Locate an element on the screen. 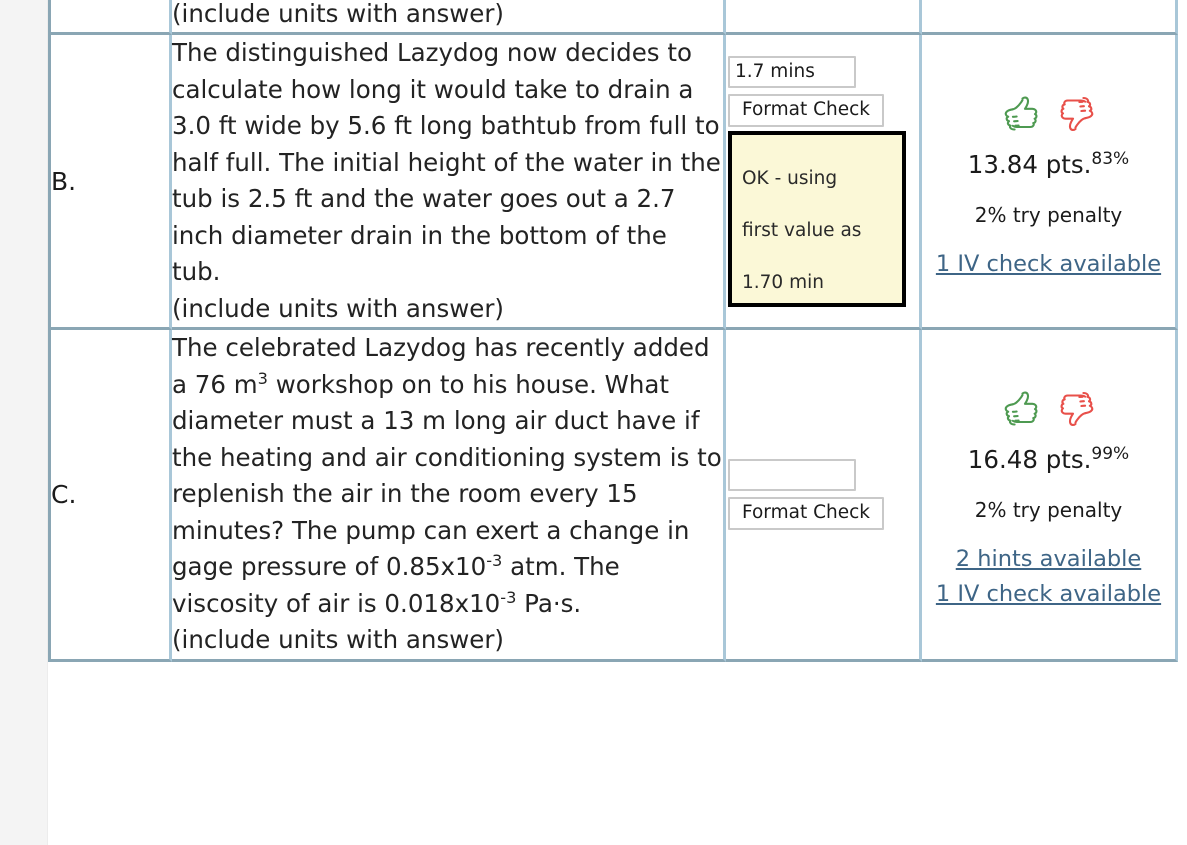  problem-label-cell-c: C. is located at coordinates (110, 496).